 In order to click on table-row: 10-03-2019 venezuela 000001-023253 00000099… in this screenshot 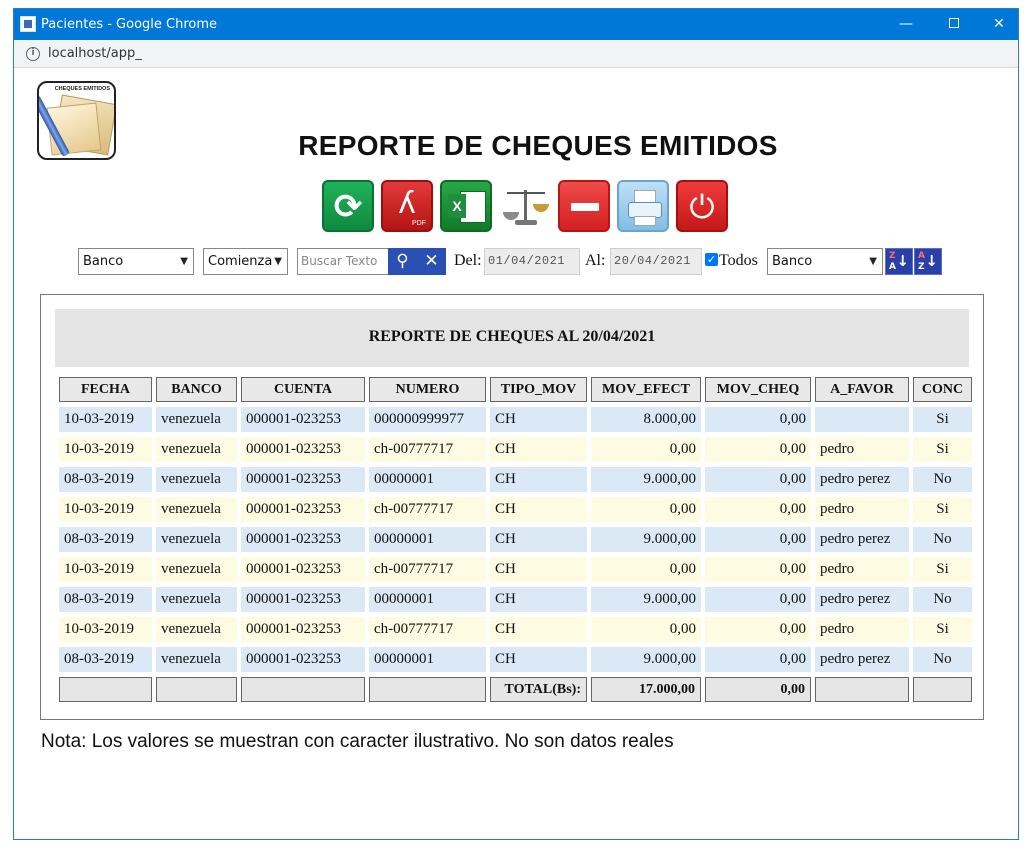, I will do `click(515, 419)`.